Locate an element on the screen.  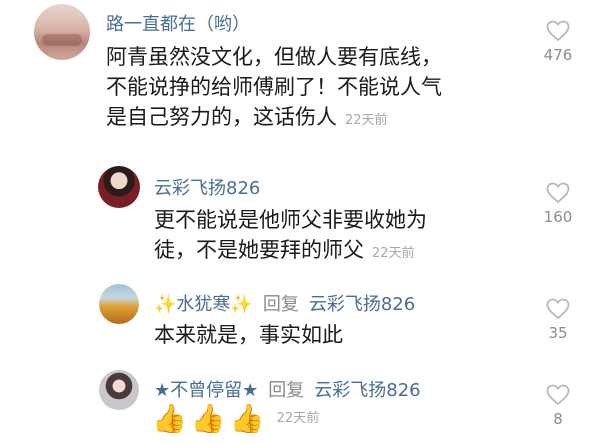
comment-line: 本来就是，事实如此 is located at coordinates (248, 335).